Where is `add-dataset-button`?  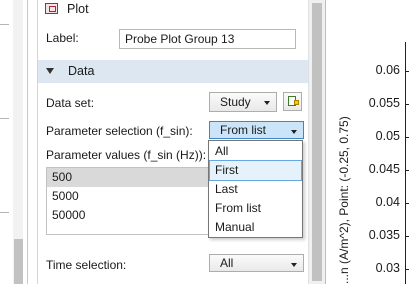
add-dataset-button is located at coordinates (292, 101).